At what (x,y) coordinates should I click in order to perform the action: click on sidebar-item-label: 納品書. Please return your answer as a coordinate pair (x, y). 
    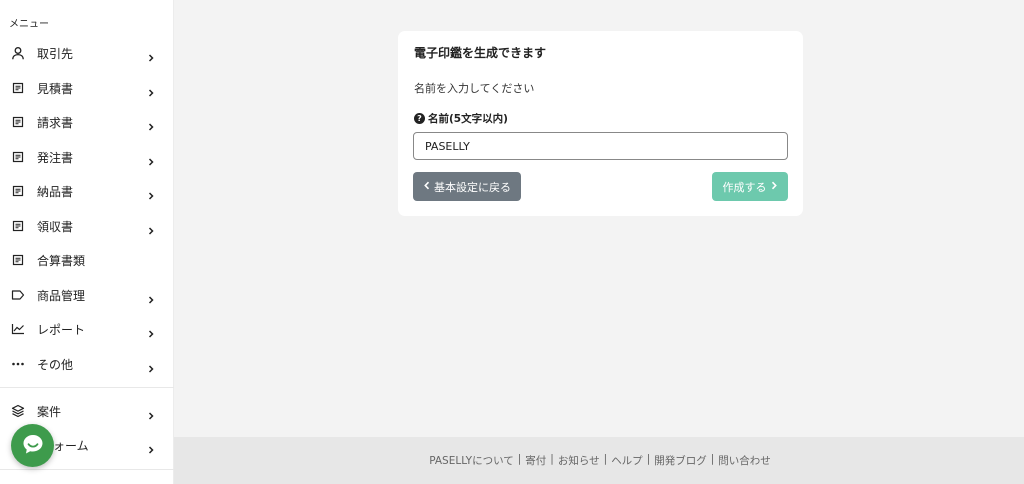
    Looking at the image, I should click on (55, 192).